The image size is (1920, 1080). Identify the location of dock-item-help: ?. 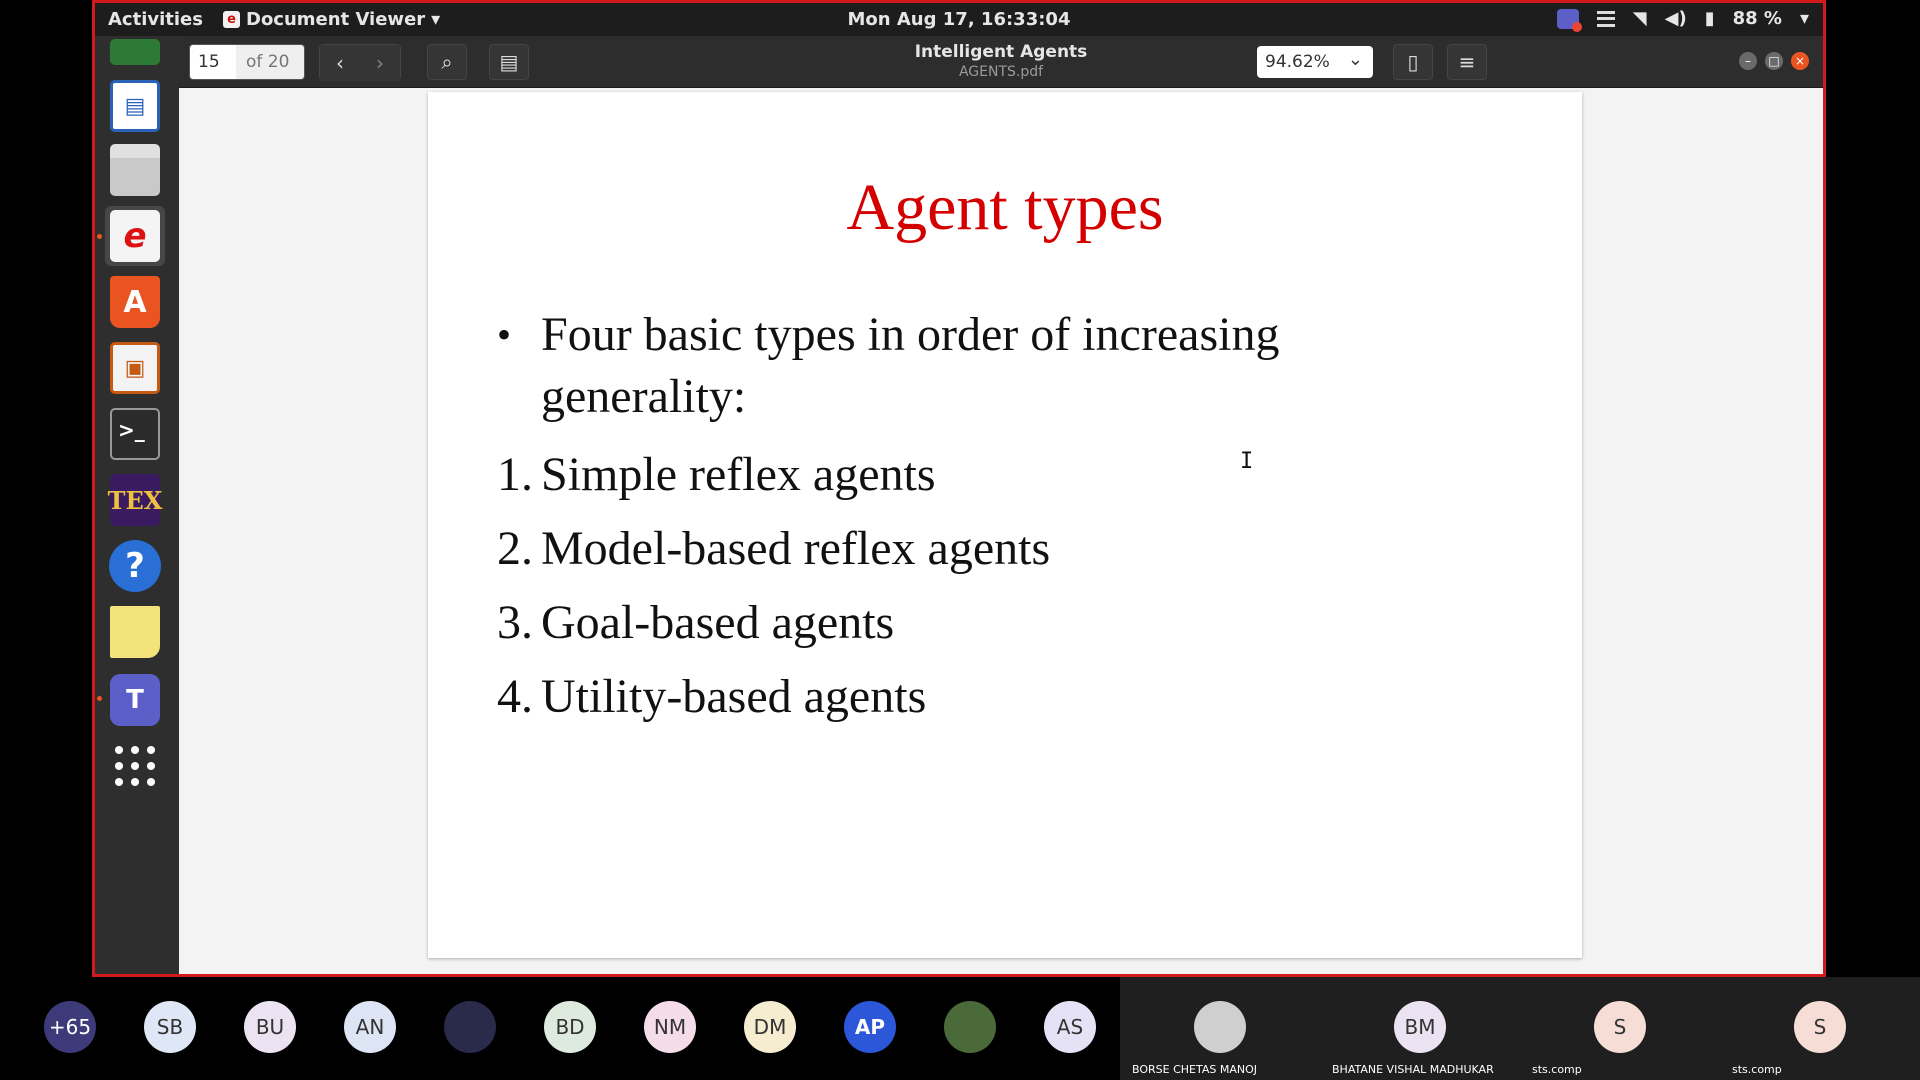
(135, 566).